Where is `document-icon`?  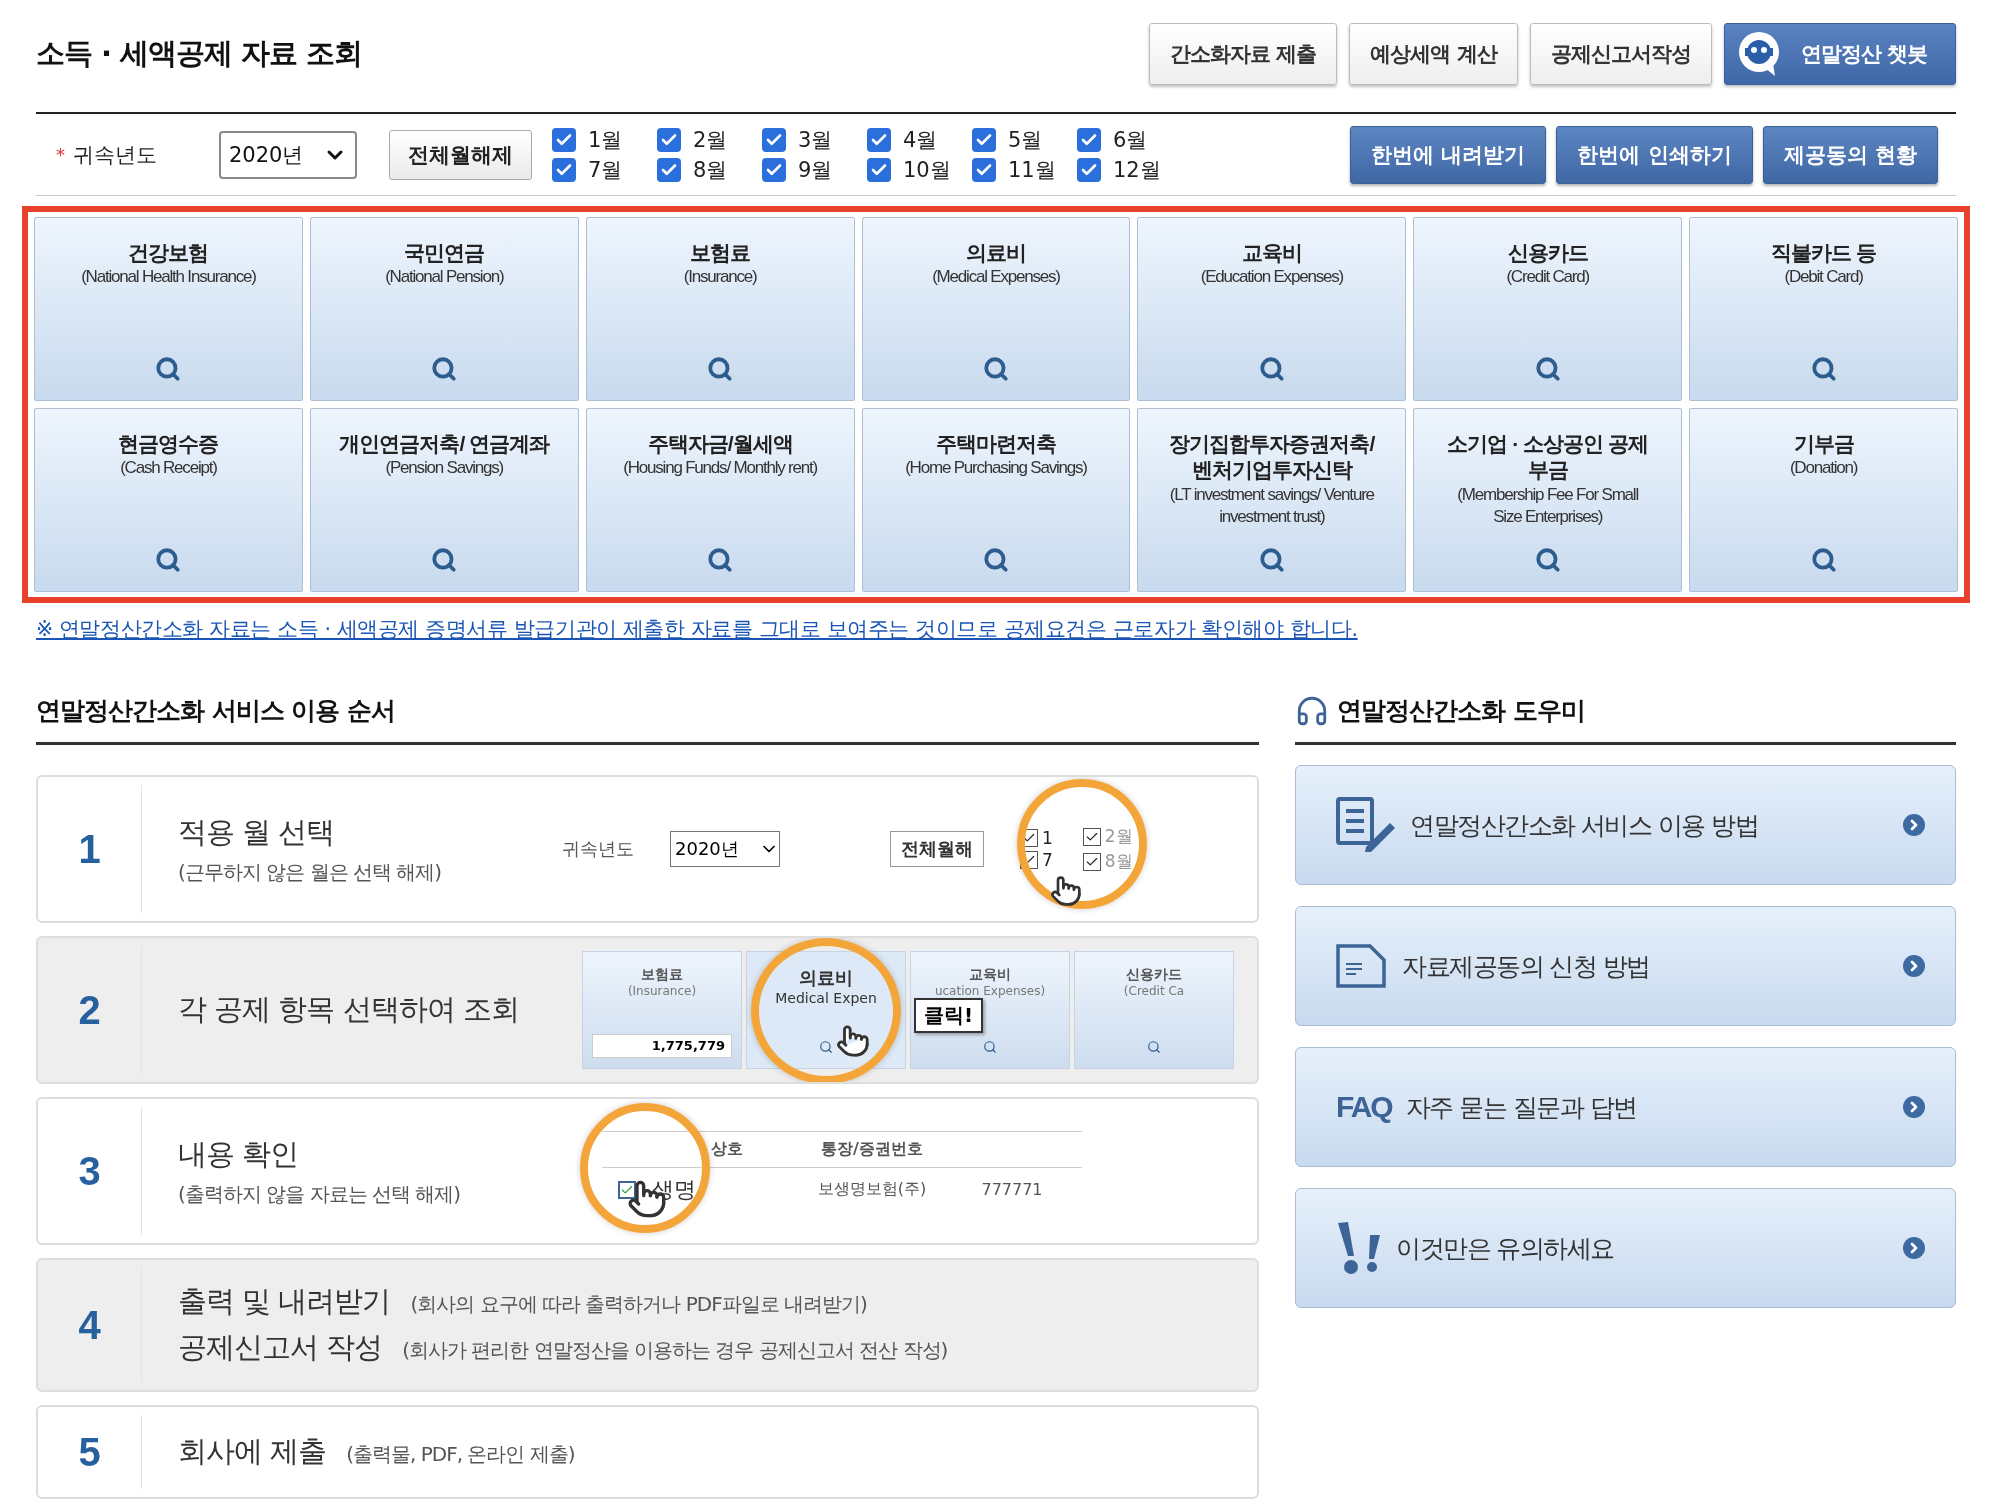 document-icon is located at coordinates (1362, 966).